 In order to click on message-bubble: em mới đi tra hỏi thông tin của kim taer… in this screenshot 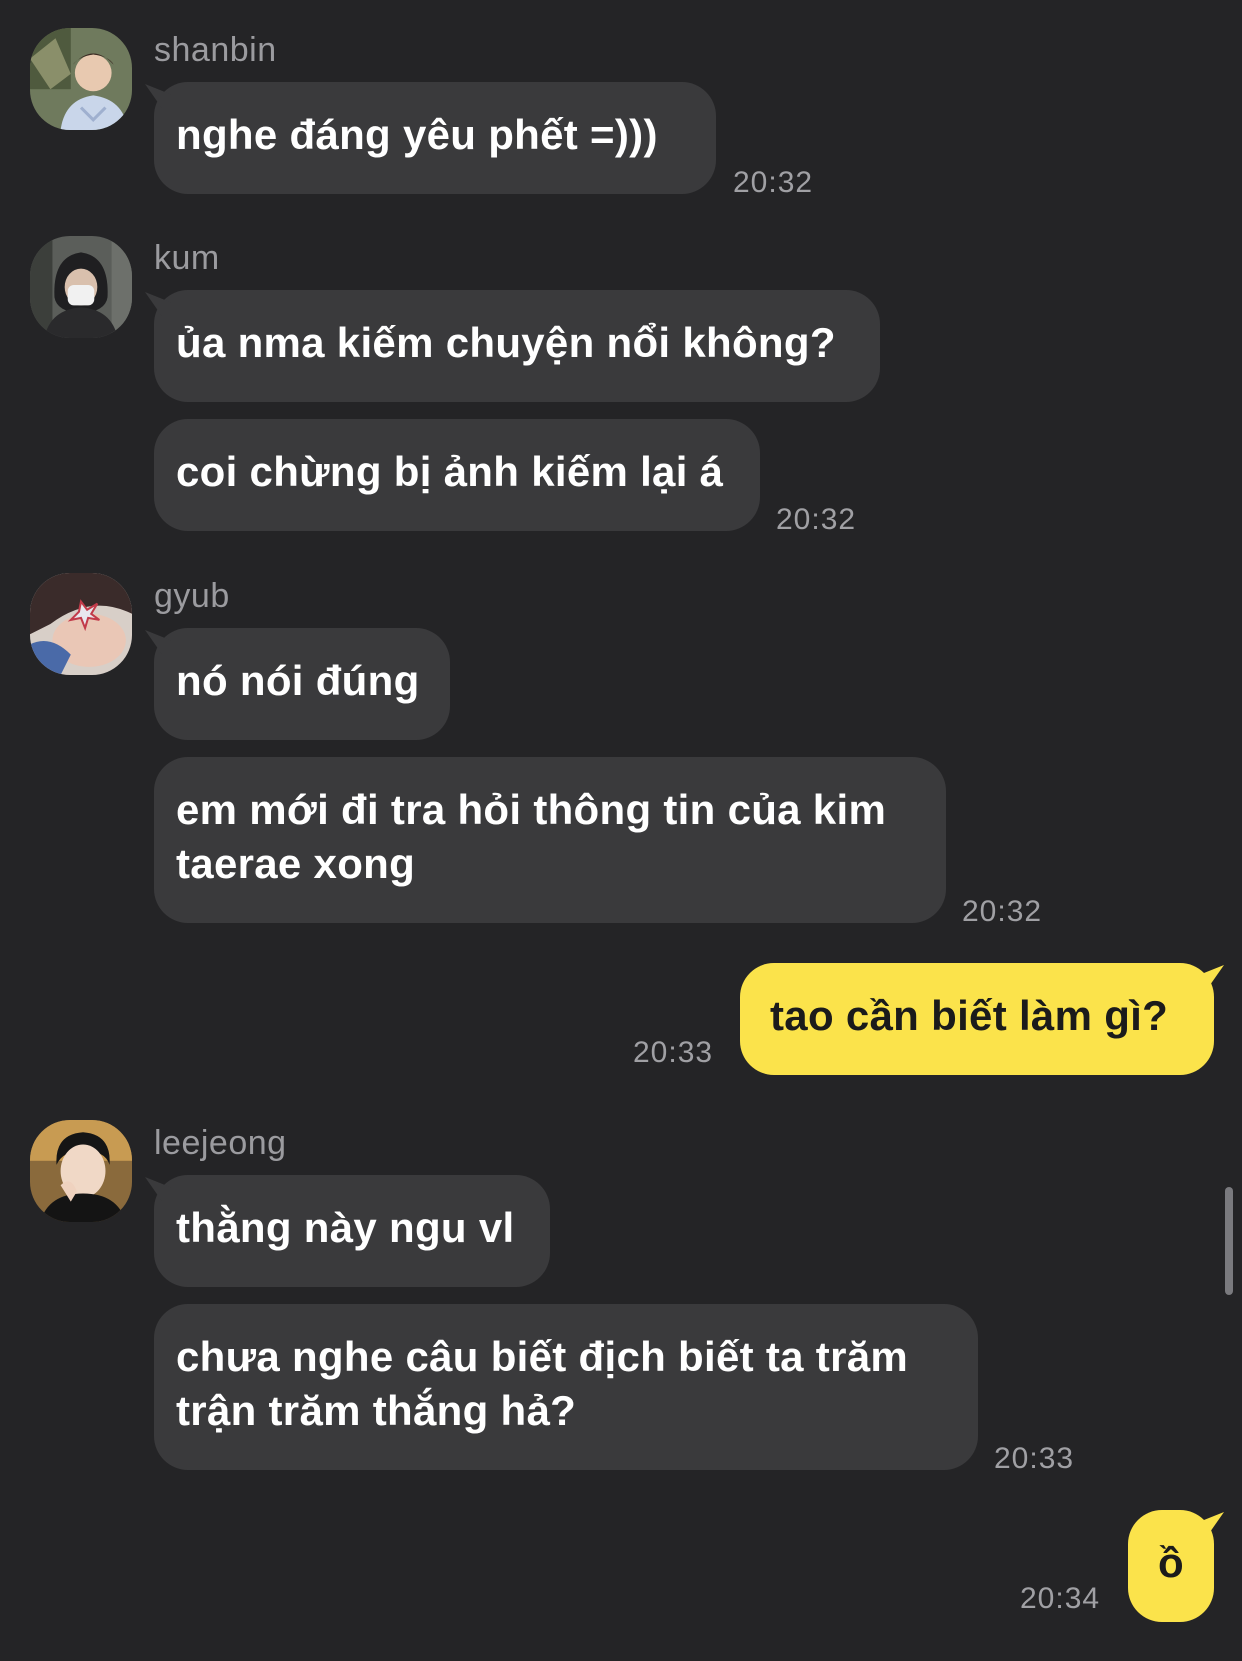, I will do `click(550, 840)`.